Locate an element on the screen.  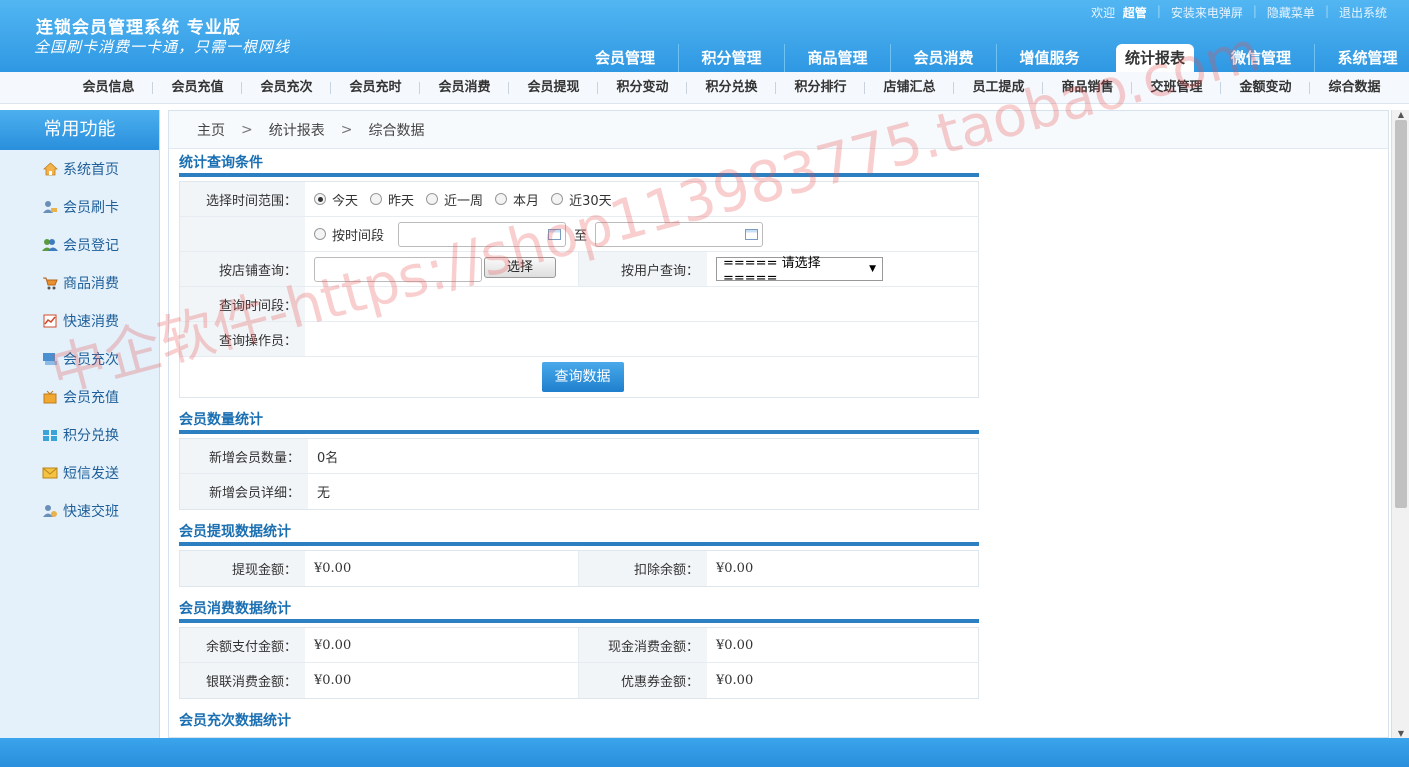
coupon-amount-label: 优惠券金额： is located at coordinates (643, 680).